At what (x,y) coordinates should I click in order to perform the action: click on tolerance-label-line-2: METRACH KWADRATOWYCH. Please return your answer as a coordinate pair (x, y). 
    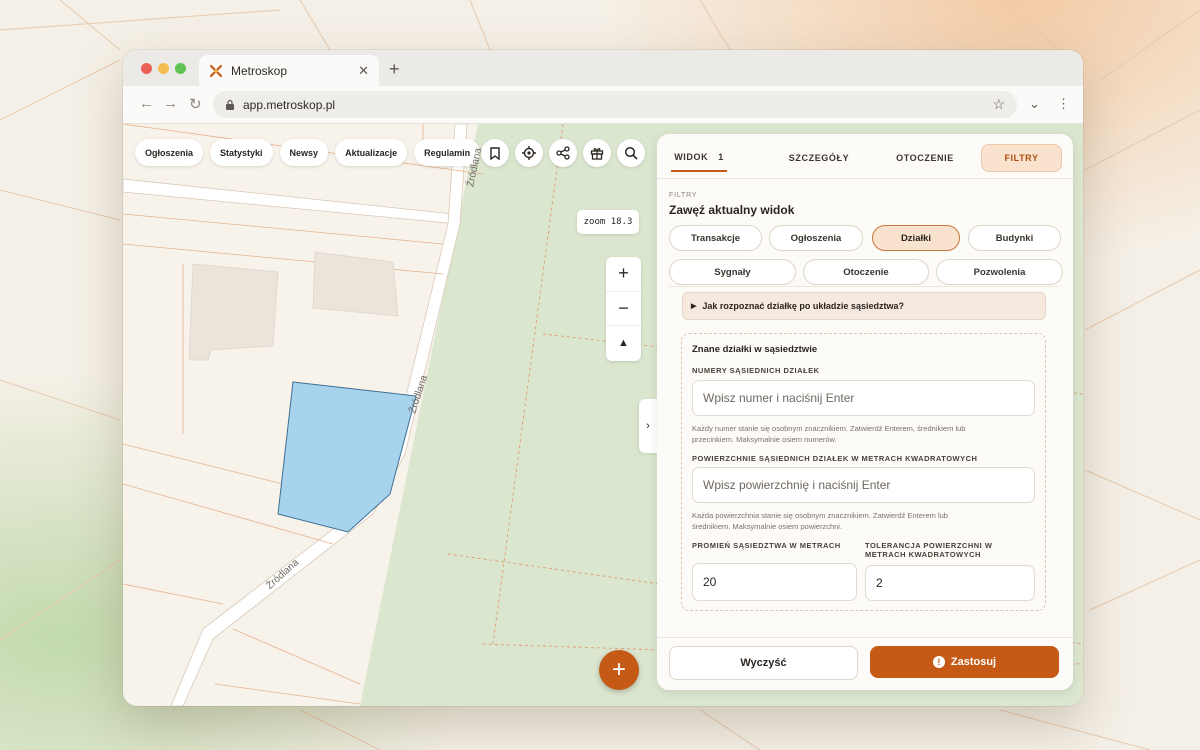
    Looking at the image, I should click on (923, 554).